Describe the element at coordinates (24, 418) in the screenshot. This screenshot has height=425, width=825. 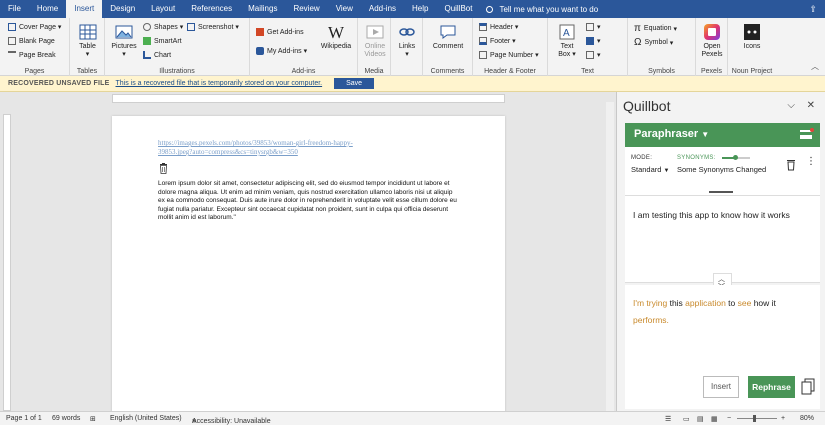
I see `page-count: Page 1 of 1` at that location.